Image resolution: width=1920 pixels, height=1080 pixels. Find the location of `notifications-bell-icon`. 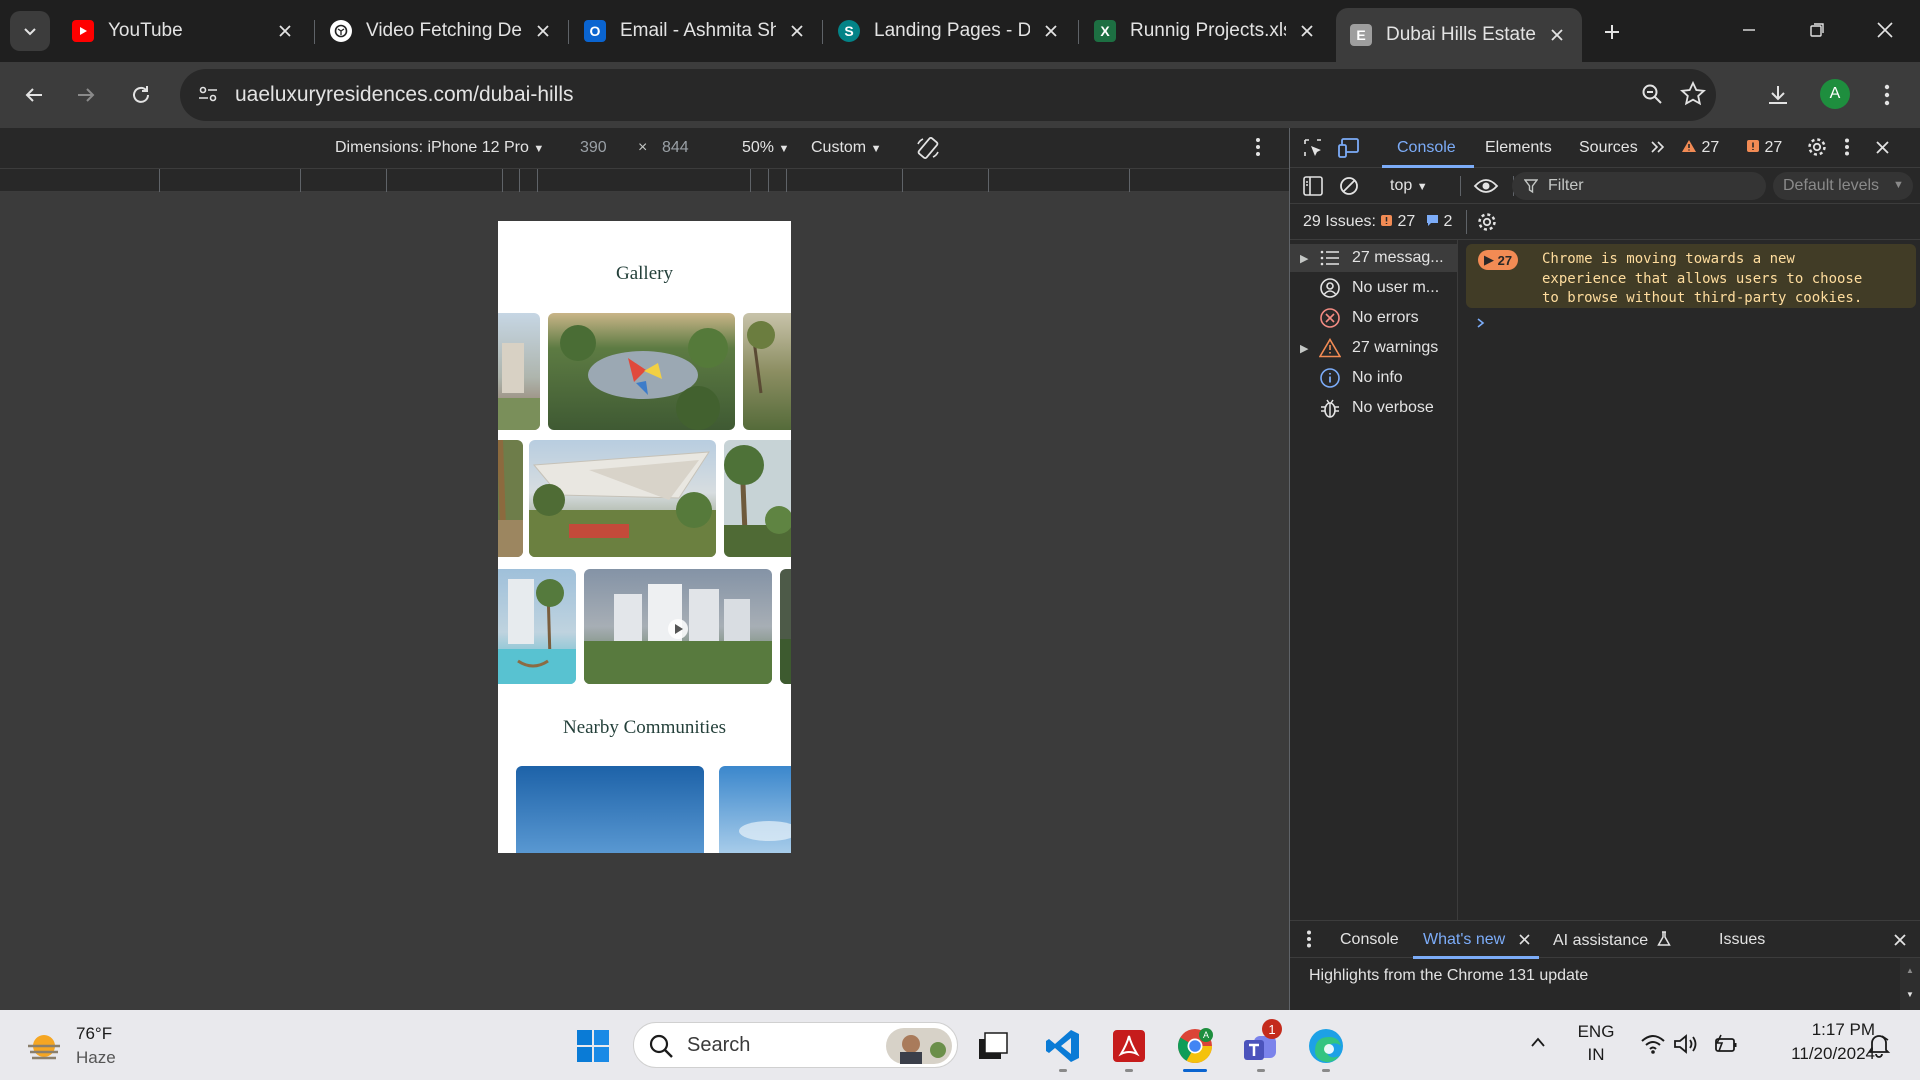

notifications-bell-icon is located at coordinates (1879, 1045).